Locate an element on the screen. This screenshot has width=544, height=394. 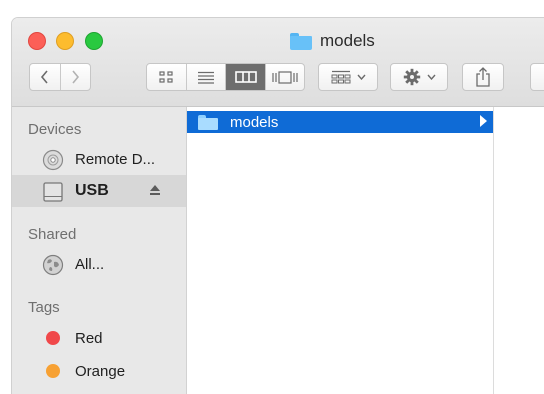
window-title: models is located at coordinates (332, 41).